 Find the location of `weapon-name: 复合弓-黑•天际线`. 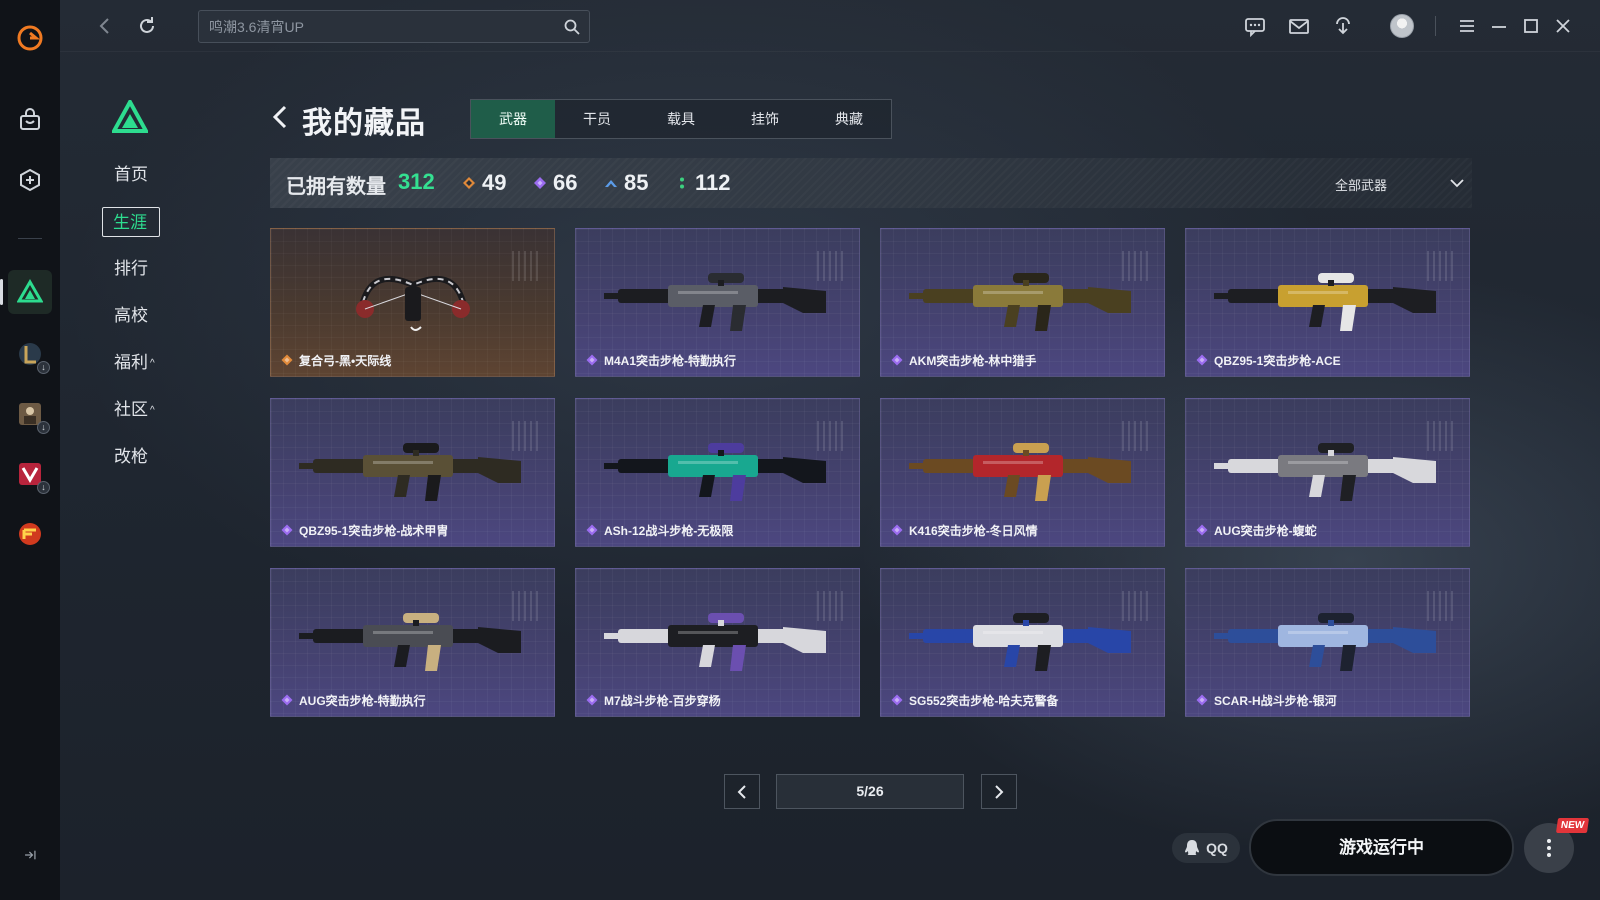

weapon-name: 复合弓-黑•天际线 is located at coordinates (345, 360).